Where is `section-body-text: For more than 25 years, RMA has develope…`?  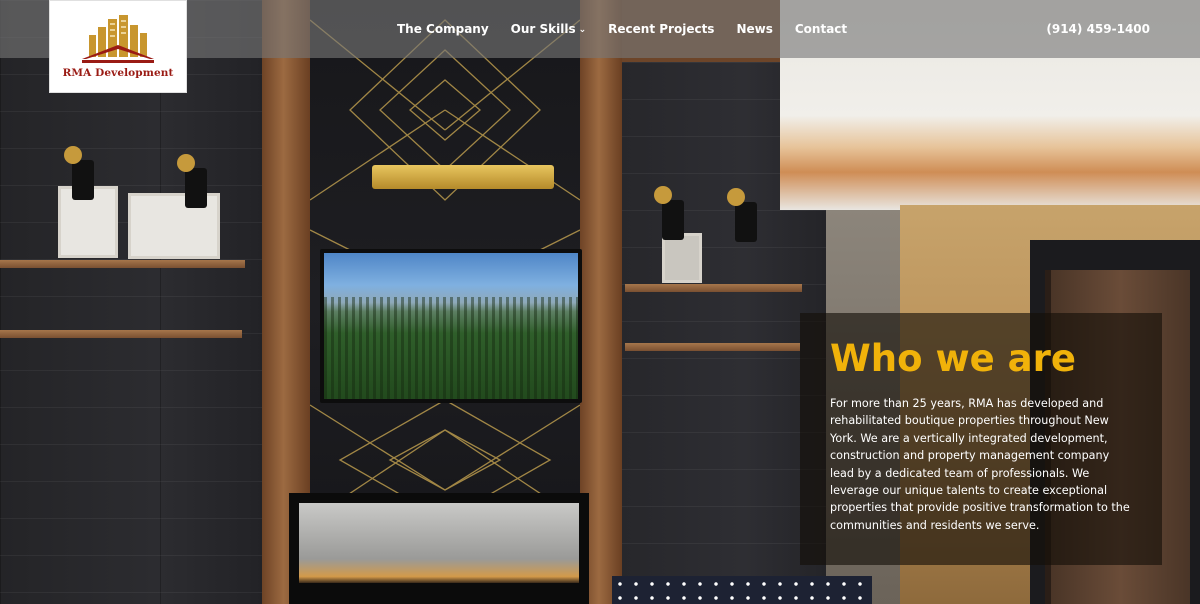 section-body-text: For more than 25 years, RMA has develope… is located at coordinates (980, 464).